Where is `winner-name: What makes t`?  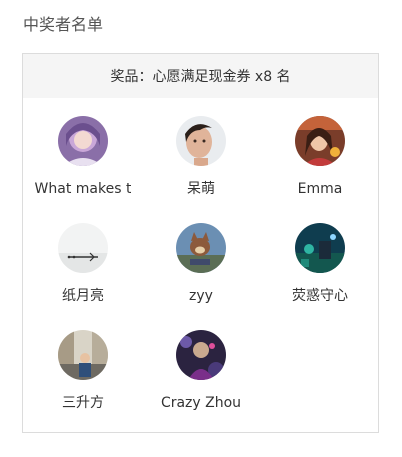
winner-name: What makes t is located at coordinates (83, 189).